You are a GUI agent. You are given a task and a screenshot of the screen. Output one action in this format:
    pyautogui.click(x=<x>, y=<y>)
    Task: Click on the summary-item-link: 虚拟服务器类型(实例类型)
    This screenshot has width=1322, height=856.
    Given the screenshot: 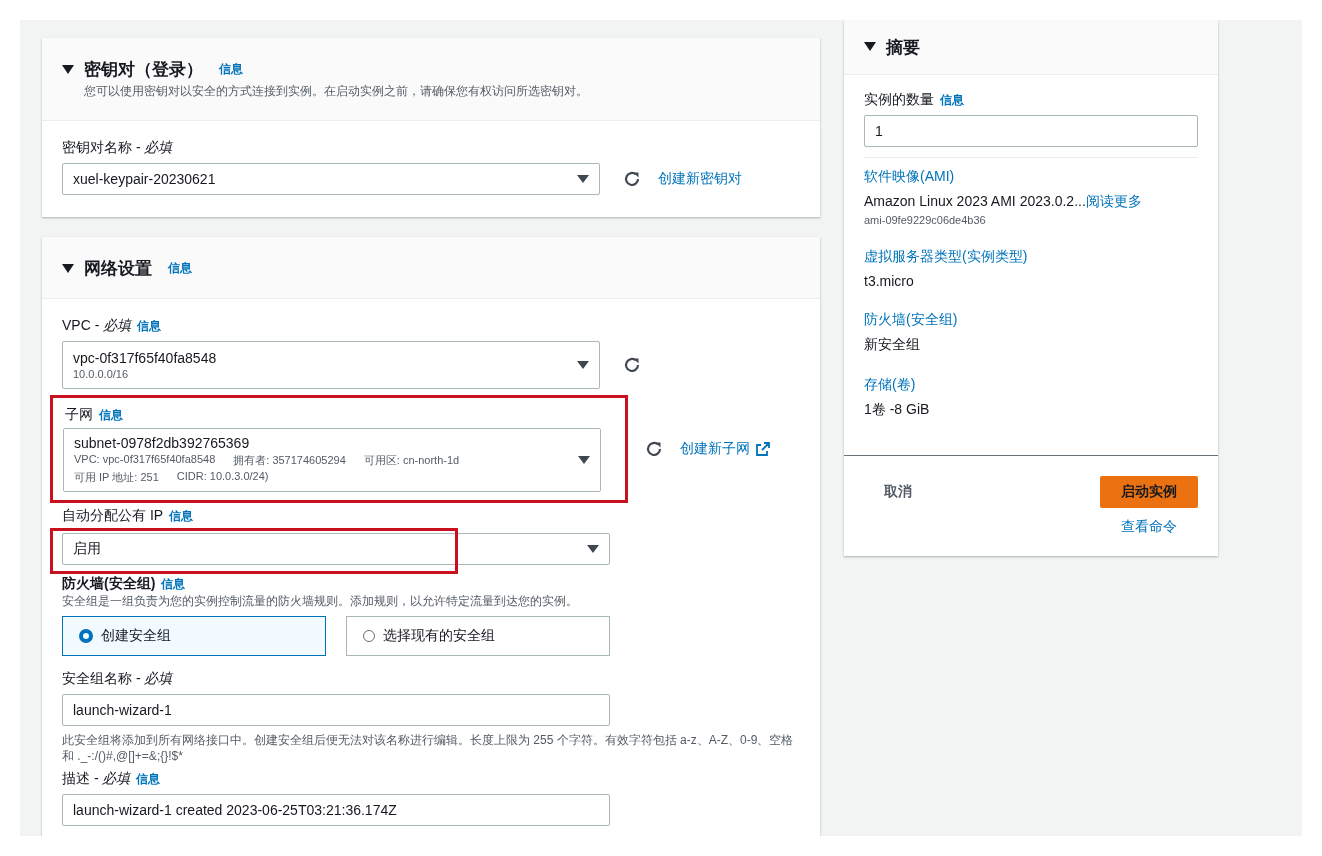 What is the action you would take?
    pyautogui.click(x=1031, y=257)
    